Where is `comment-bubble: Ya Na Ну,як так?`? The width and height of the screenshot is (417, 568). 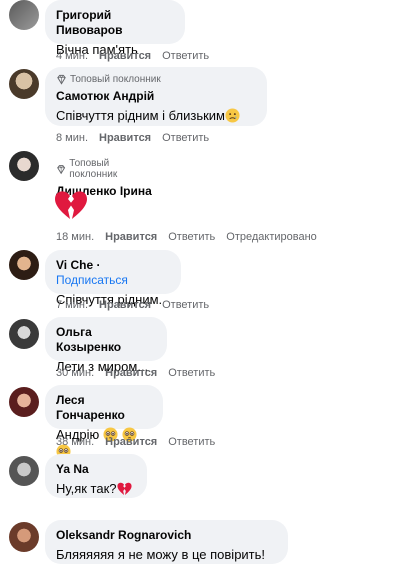 comment-bubble: Ya Na Ну,як так? is located at coordinates (96, 476).